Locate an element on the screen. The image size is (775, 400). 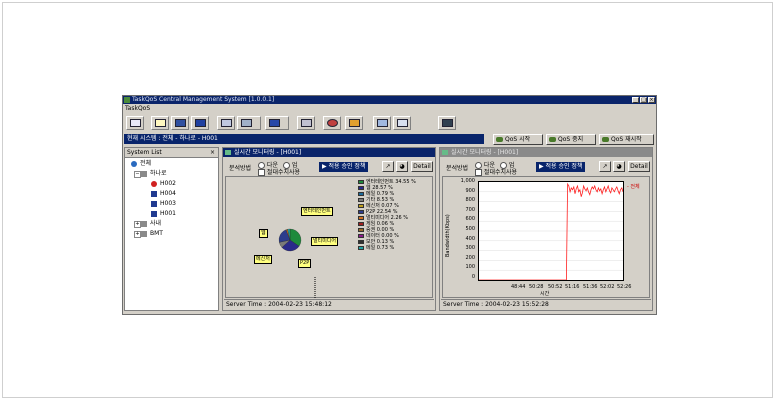
toolbar-chart-button is located at coordinates (332, 123).